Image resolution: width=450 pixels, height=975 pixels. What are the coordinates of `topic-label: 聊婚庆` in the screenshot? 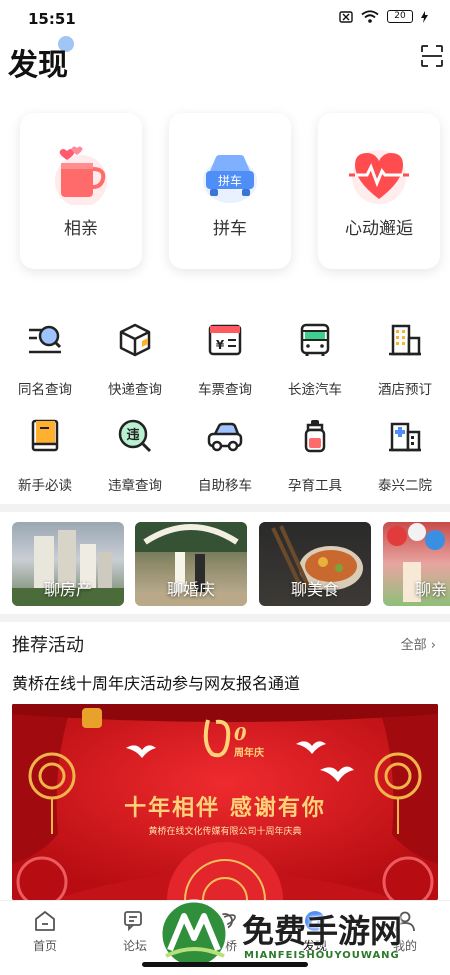 It's located at (190, 589).